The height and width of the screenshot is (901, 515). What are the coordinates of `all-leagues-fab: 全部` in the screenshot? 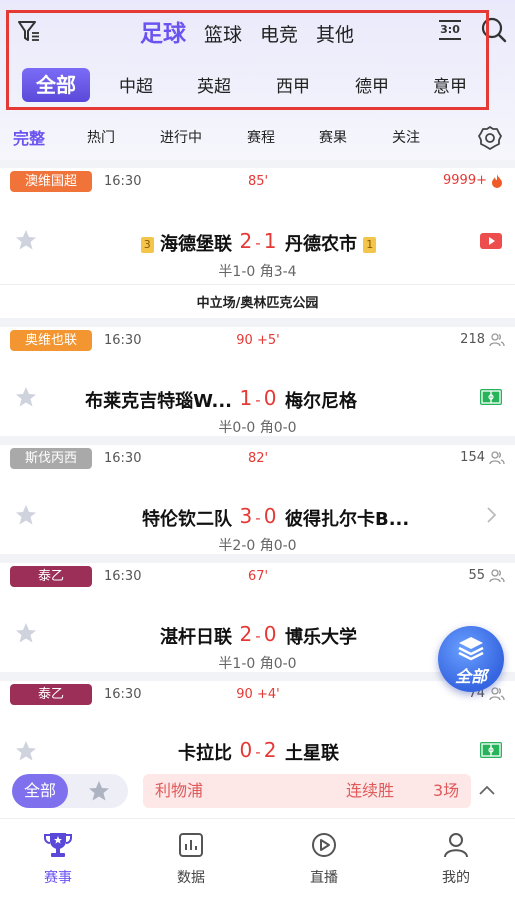 It's located at (471, 659).